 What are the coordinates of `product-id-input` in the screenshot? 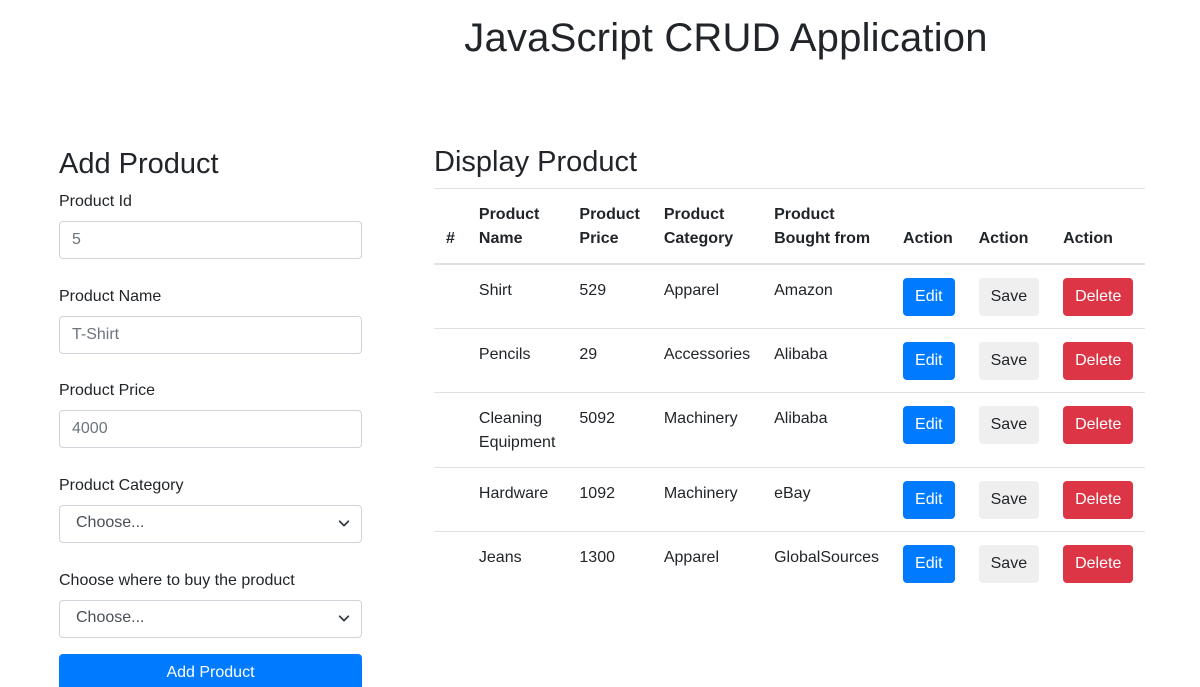 It's located at (210, 240).